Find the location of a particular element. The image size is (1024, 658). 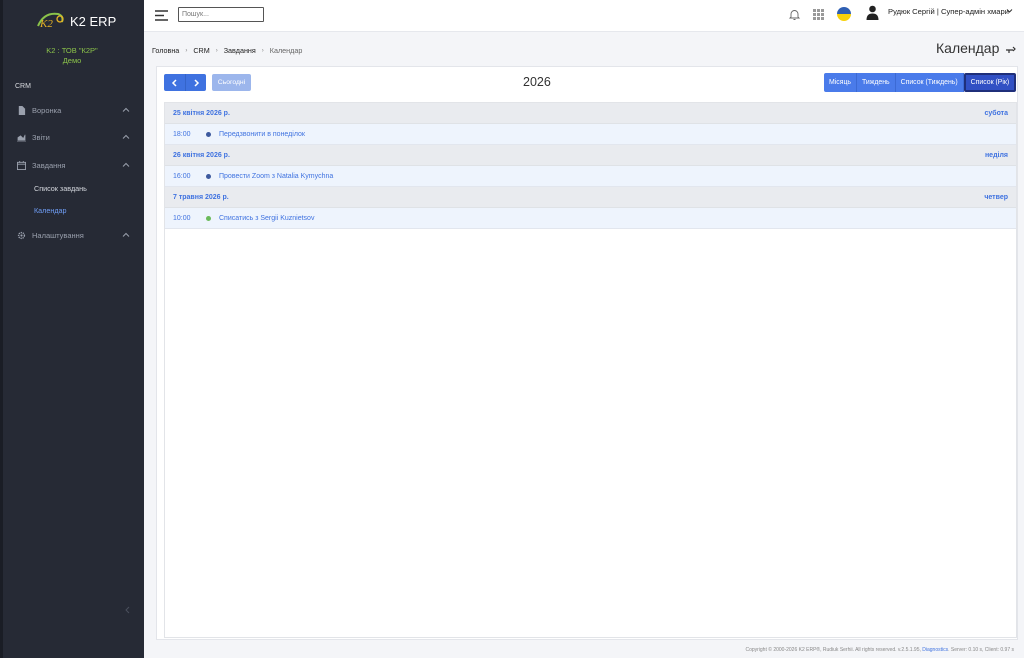

page-settings-icon is located at coordinates (1011, 49).